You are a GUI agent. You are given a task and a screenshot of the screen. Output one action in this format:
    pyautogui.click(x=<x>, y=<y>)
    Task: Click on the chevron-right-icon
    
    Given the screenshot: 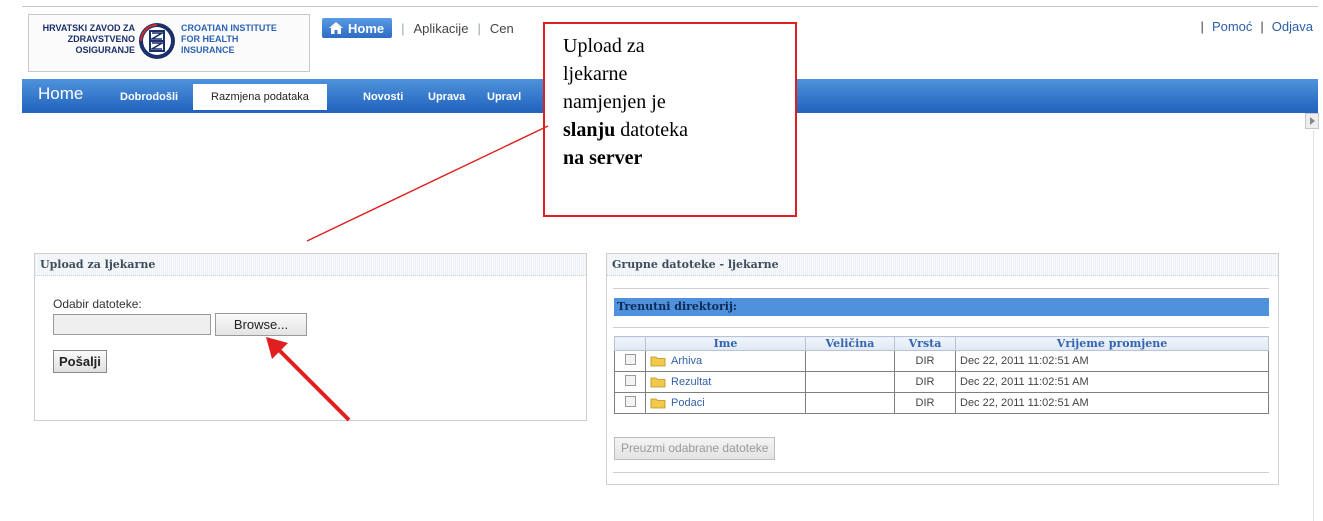 What is the action you would take?
    pyautogui.click(x=1312, y=121)
    